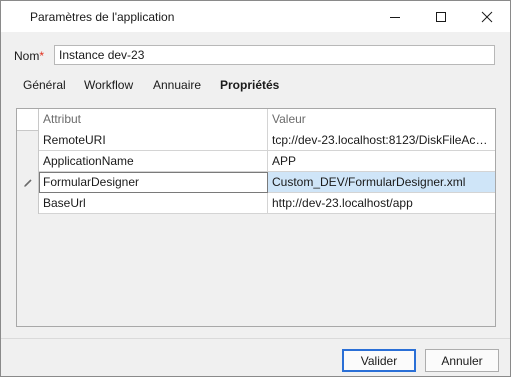  Describe the element at coordinates (255, 338) in the screenshot. I see `footer-divider` at that location.